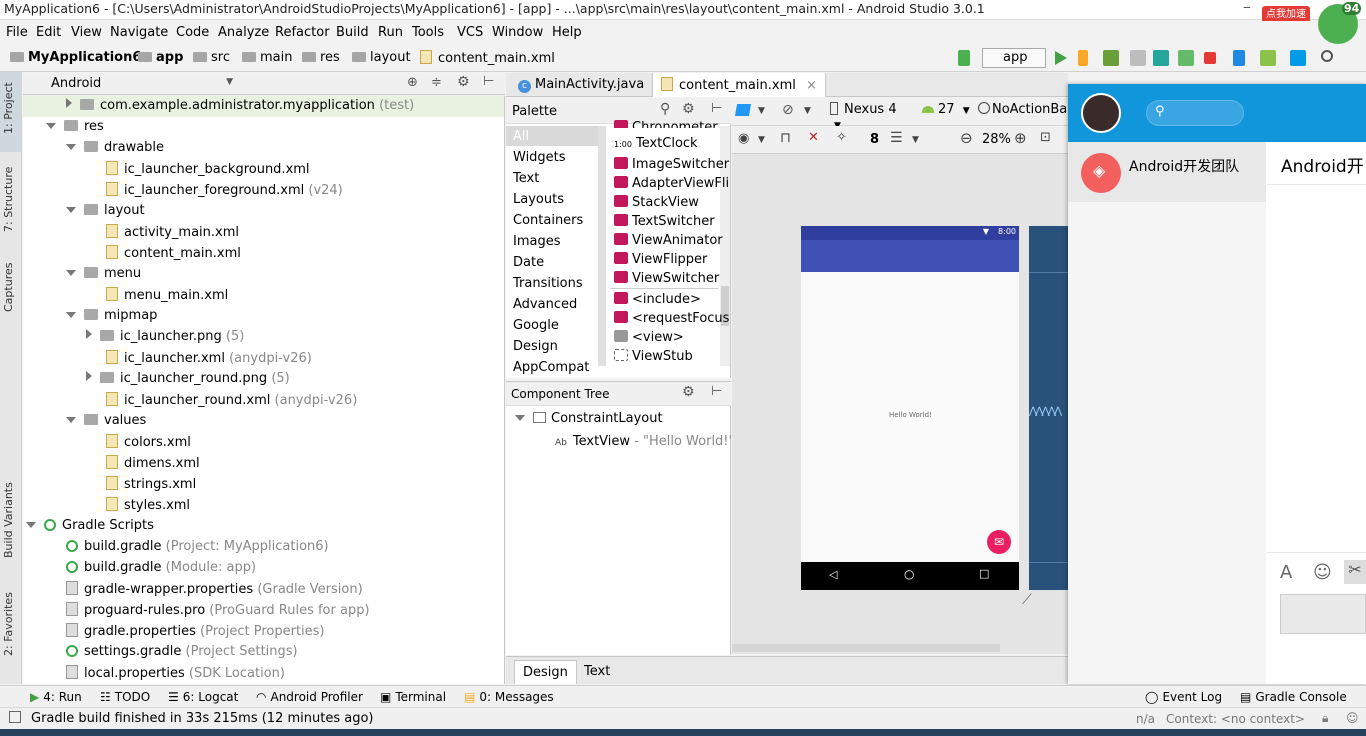 The image size is (1366, 736). What do you see at coordinates (743, 138) in the screenshot?
I see `eye-icon: ◉` at bounding box center [743, 138].